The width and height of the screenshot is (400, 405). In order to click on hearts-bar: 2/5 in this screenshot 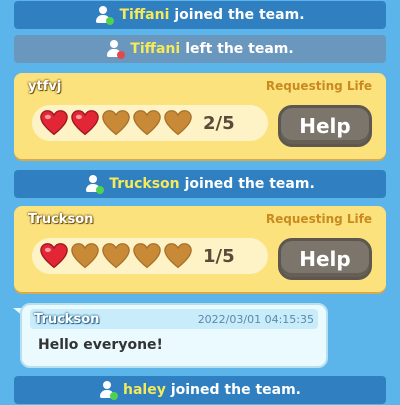, I will do `click(150, 123)`.